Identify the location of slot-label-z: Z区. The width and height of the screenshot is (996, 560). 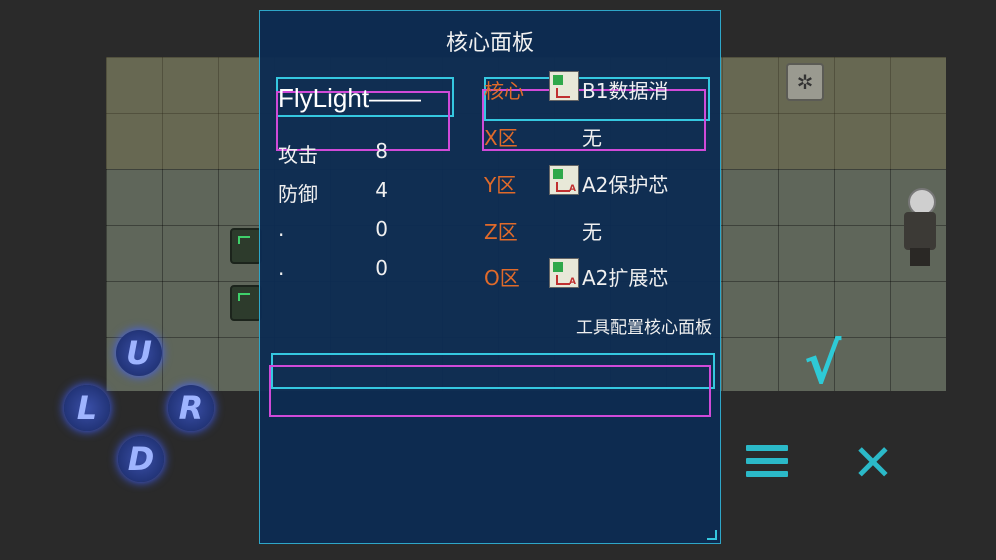
(501, 230).